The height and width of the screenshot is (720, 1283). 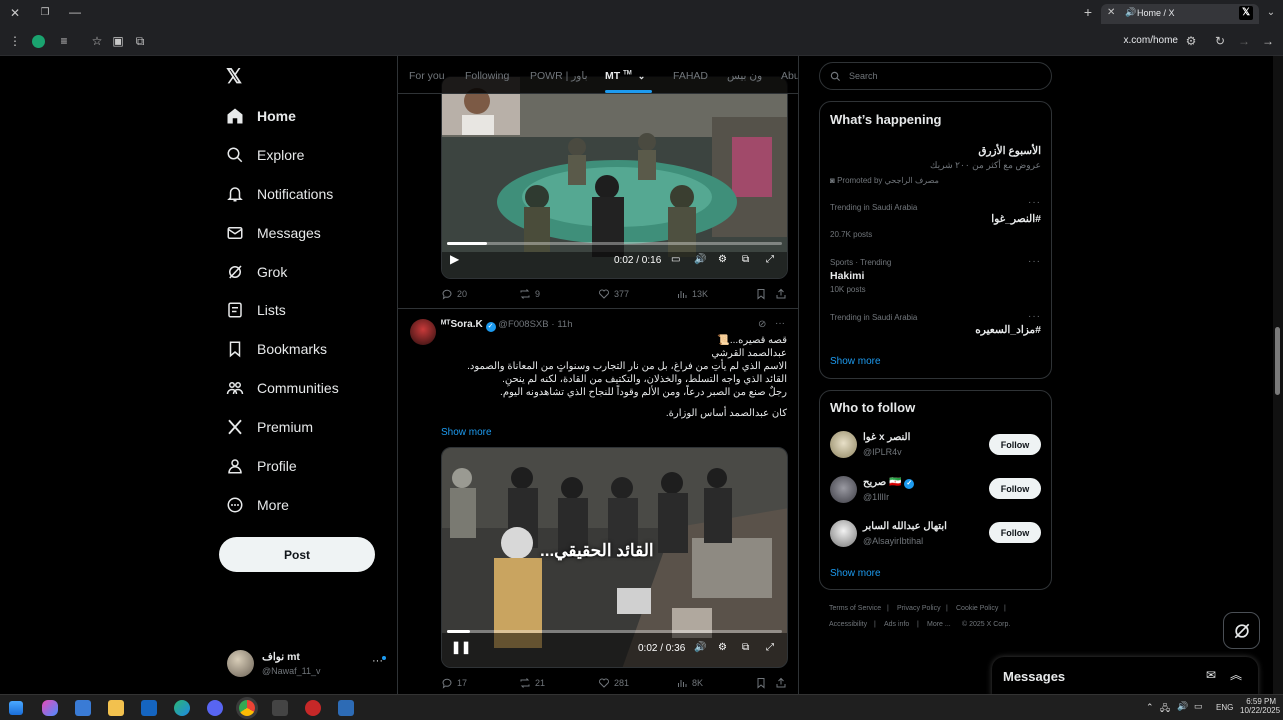 I want to click on tab-close-icon: ✕, so click(x=1111, y=12).